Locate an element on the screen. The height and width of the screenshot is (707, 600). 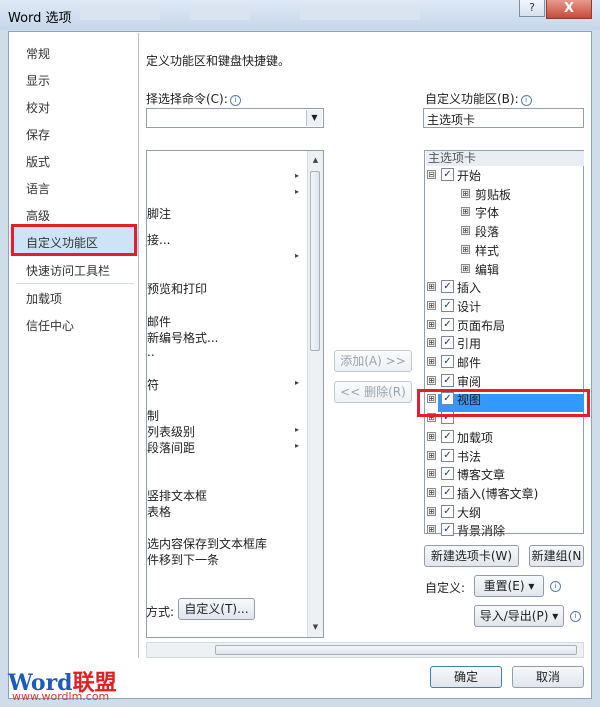
tree-item-label: 开始 is located at coordinates (469, 176).